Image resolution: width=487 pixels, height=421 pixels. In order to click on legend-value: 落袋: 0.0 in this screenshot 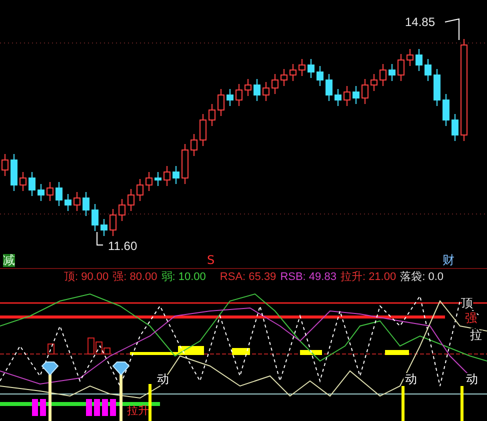, I will do `click(422, 277)`.